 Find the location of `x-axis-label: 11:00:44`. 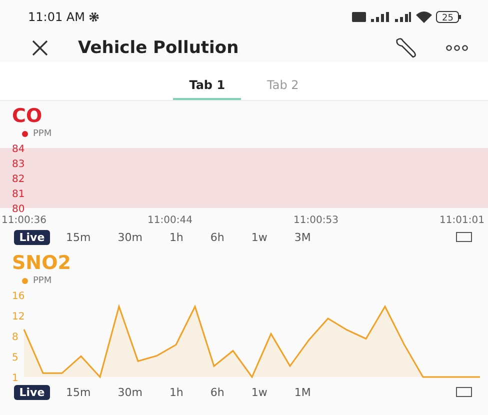

x-axis-label: 11:00:44 is located at coordinates (170, 220).